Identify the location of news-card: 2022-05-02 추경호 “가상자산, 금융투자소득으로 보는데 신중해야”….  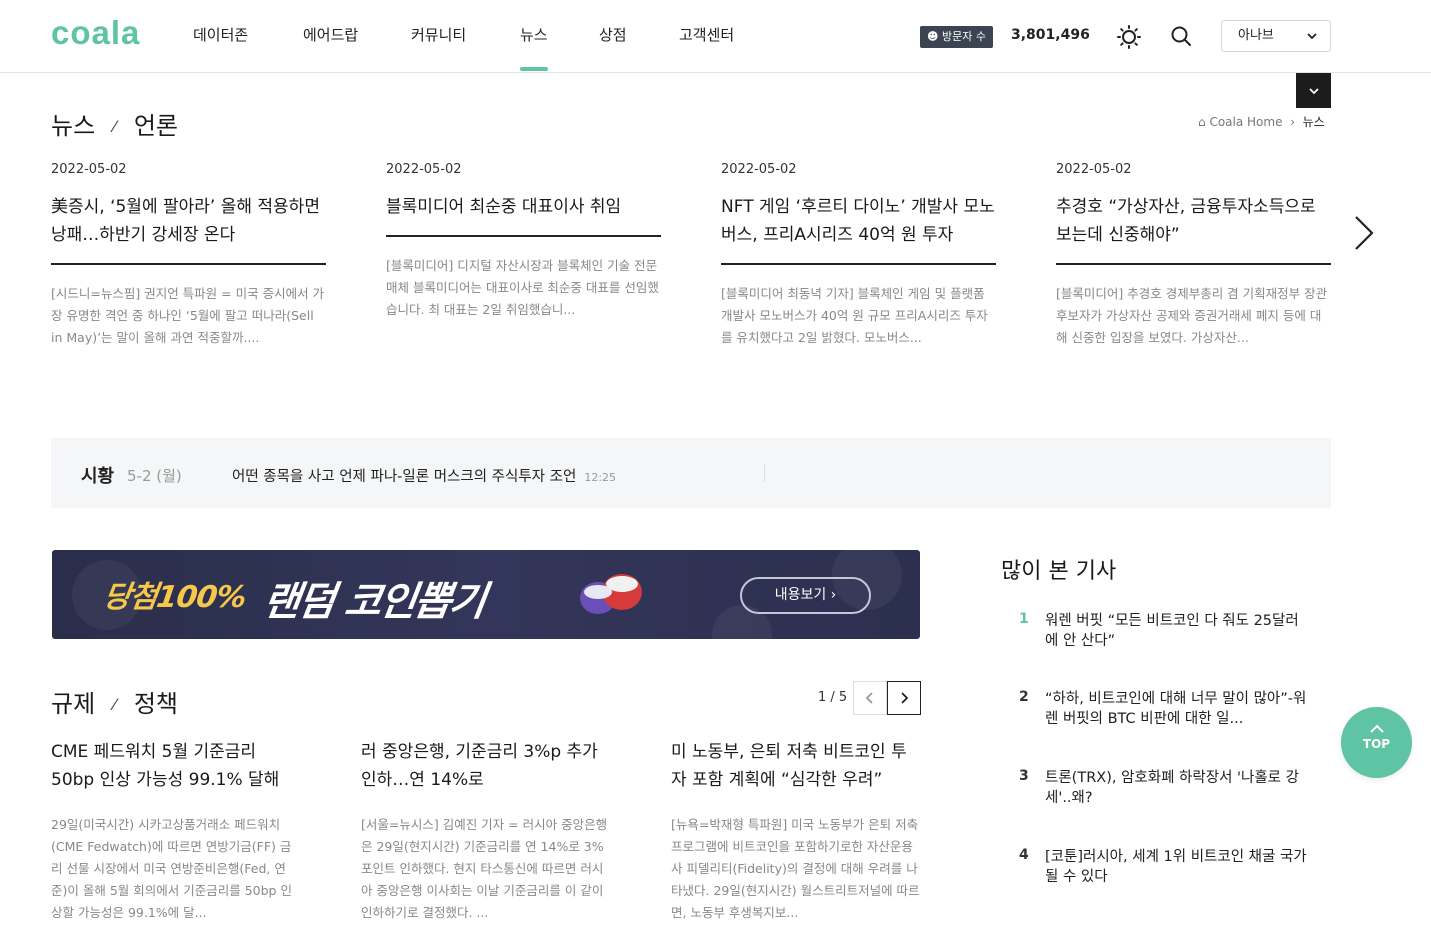
(1193, 255).